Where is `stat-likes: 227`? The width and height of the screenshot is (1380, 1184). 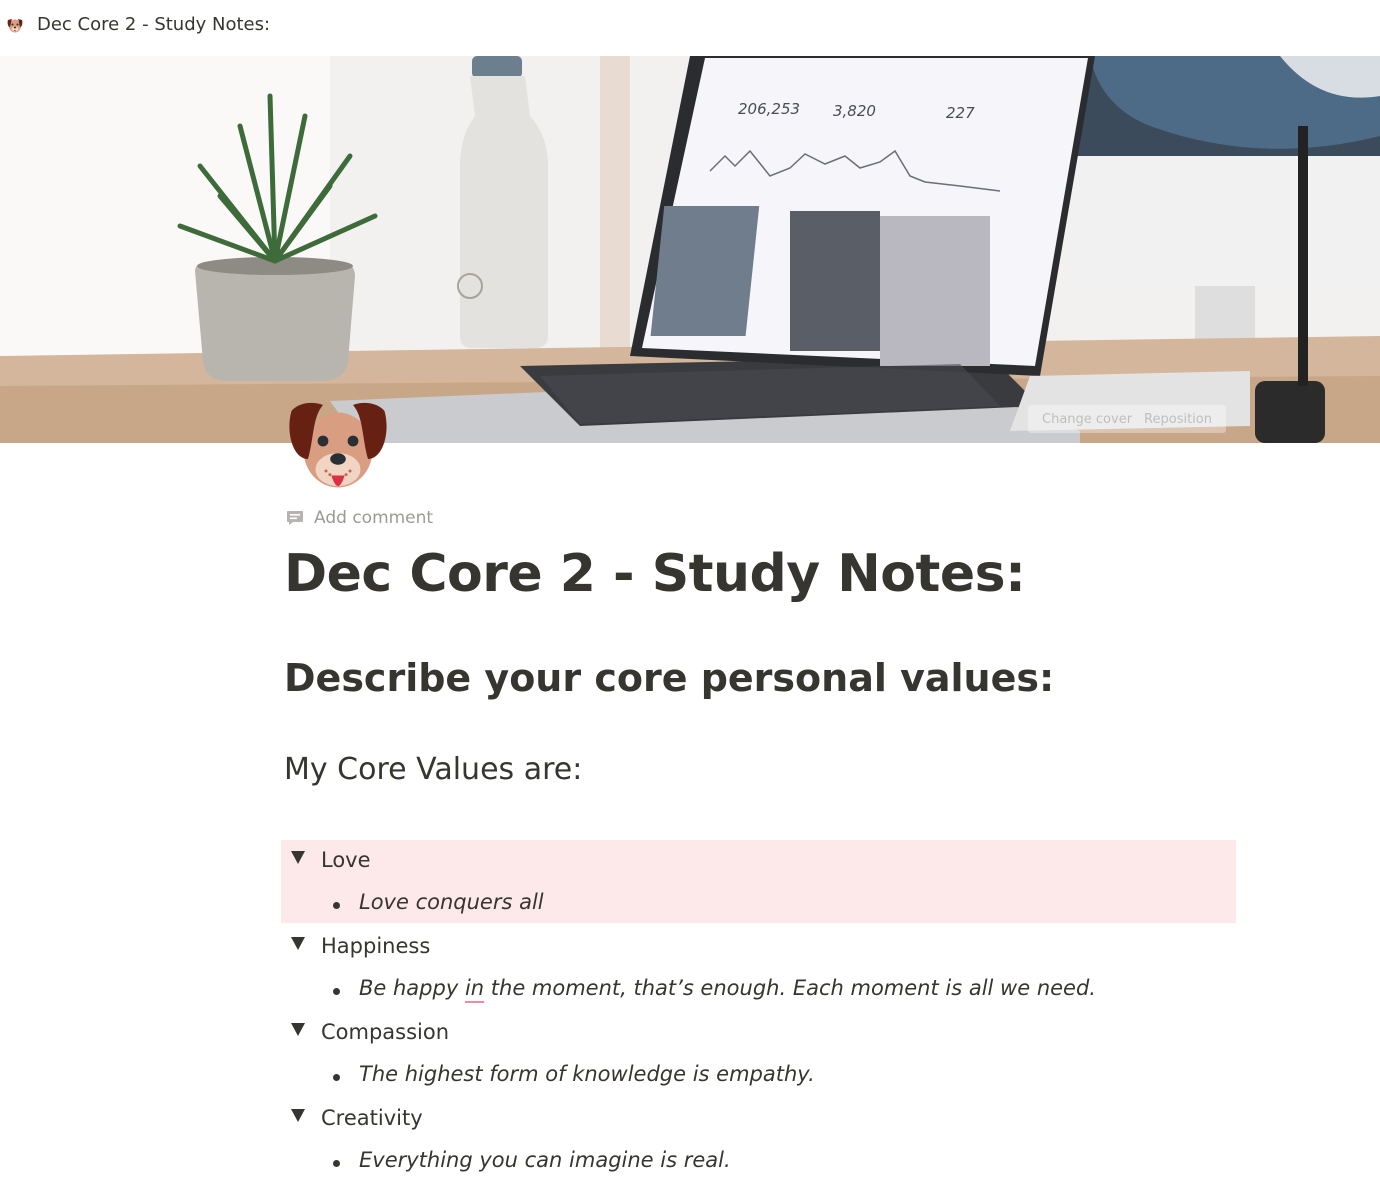
stat-likes: 227 is located at coordinates (960, 113).